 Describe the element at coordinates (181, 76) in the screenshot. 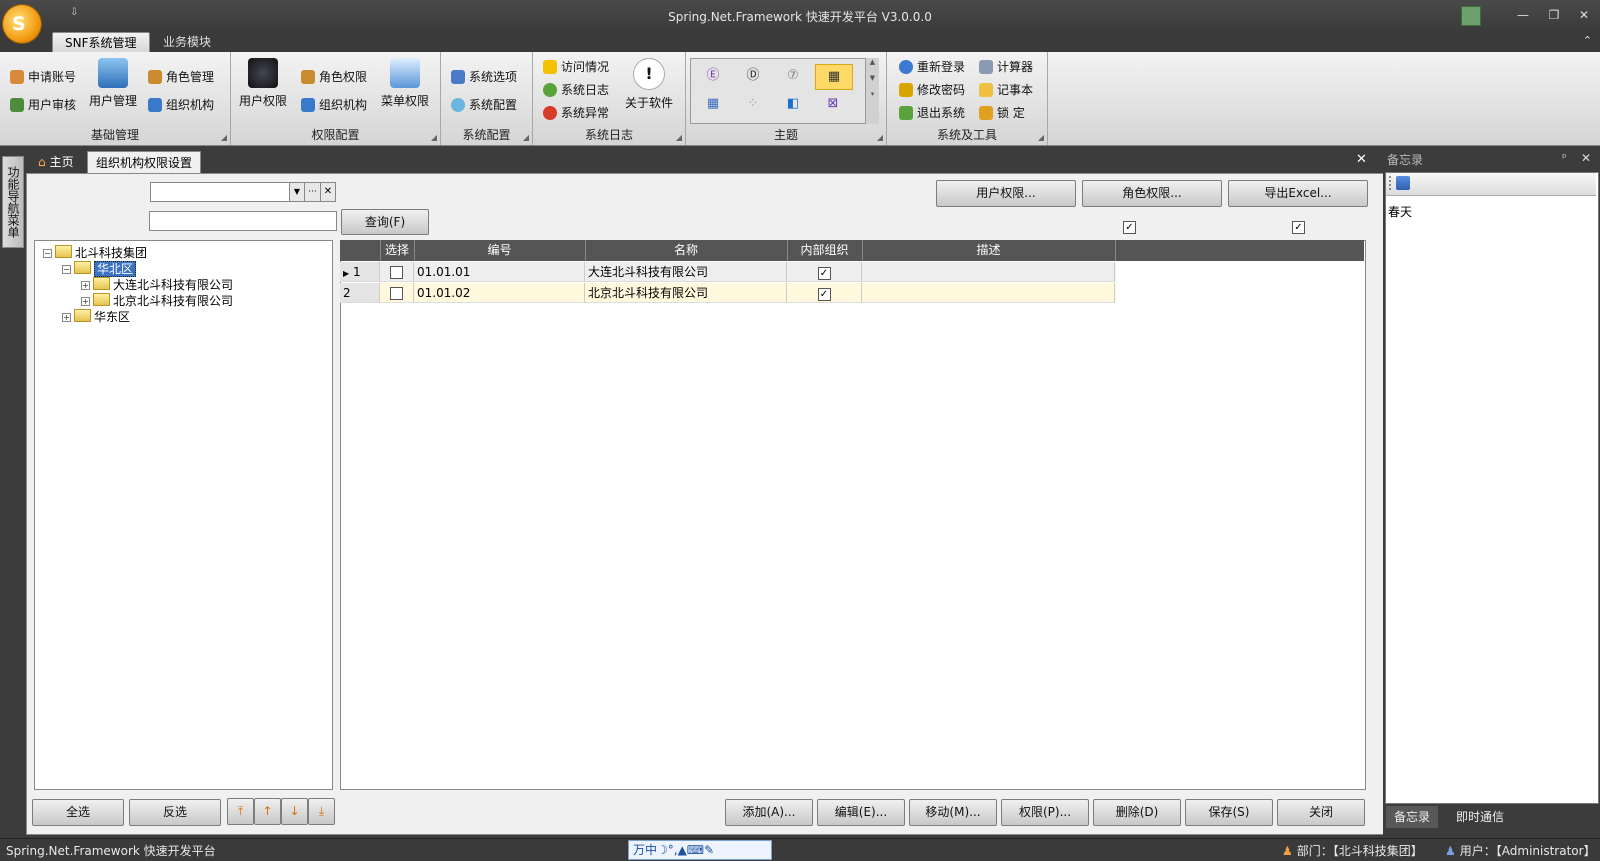

I see `role-manage-button: 角色管理` at that location.